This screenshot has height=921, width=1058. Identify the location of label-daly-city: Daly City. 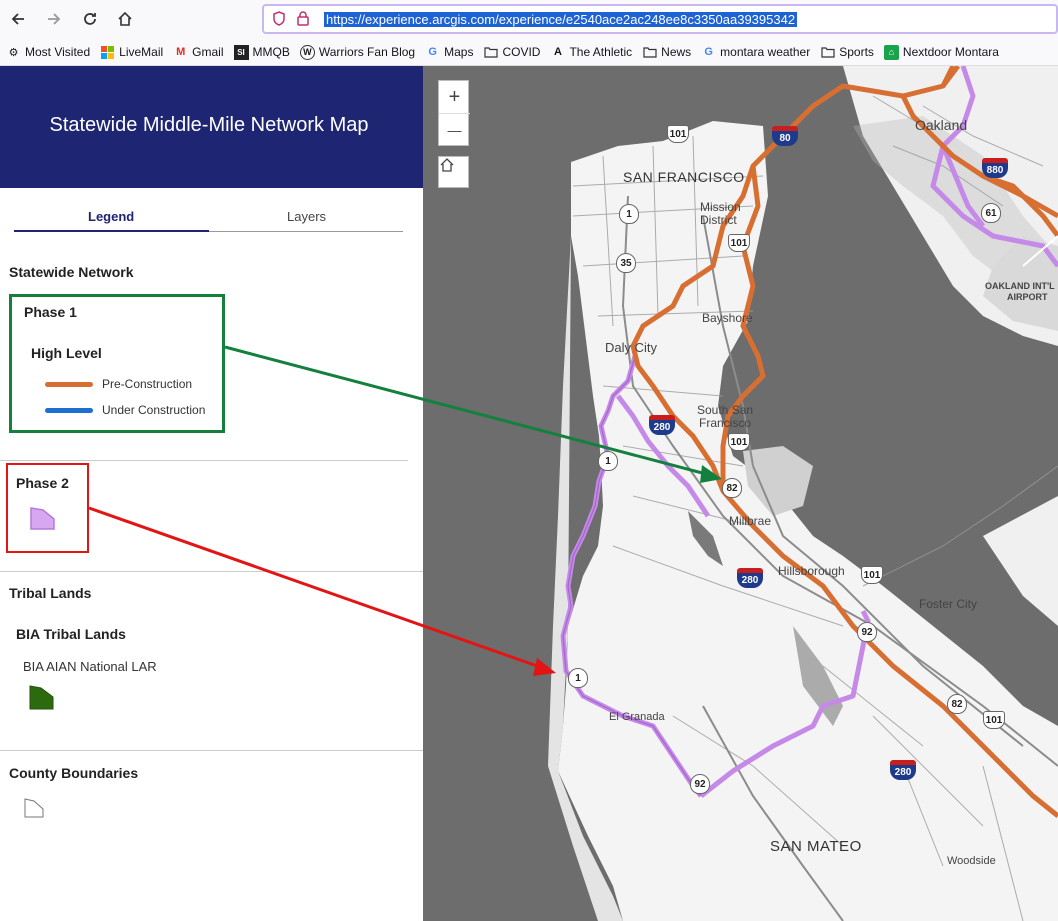
(631, 347).